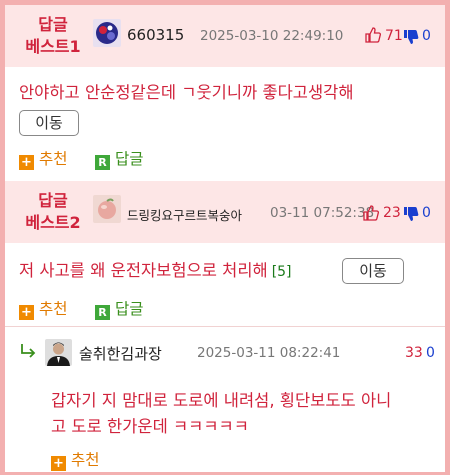 The image size is (450, 475). I want to click on comment-date: 03-11 07:52:38, so click(322, 213).